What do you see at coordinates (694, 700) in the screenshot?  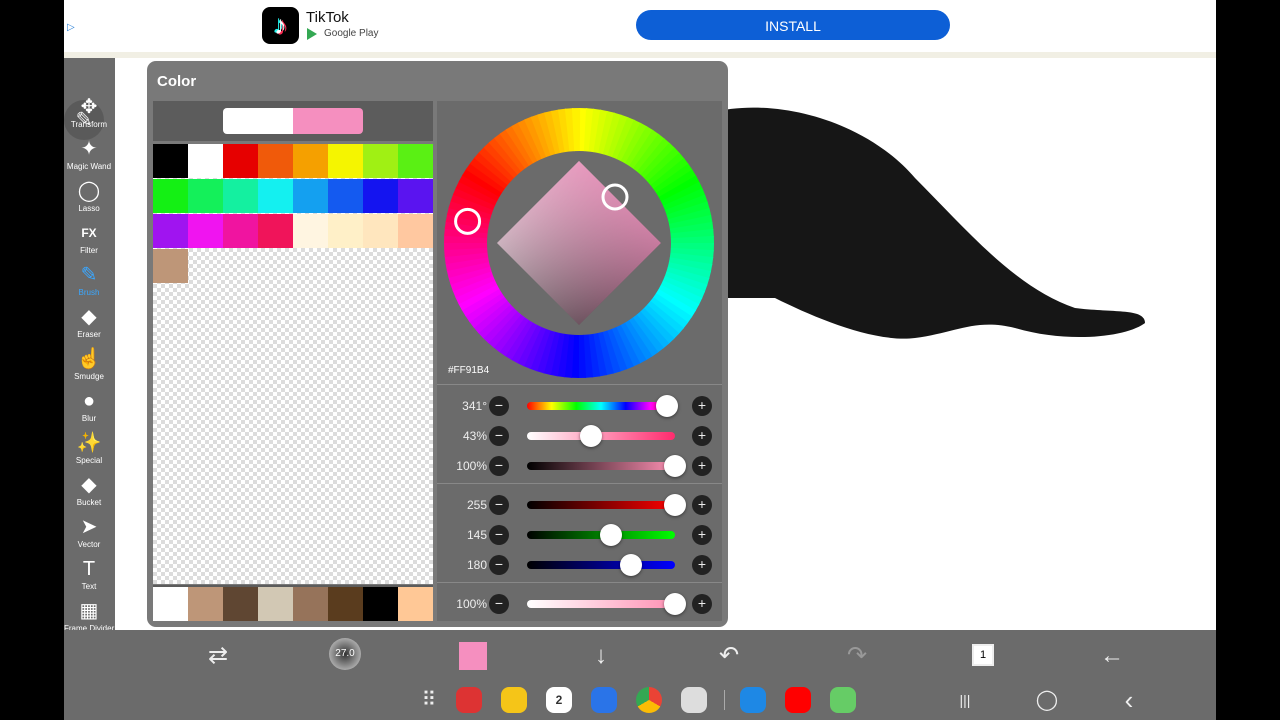 I see `camera-app-icon` at bounding box center [694, 700].